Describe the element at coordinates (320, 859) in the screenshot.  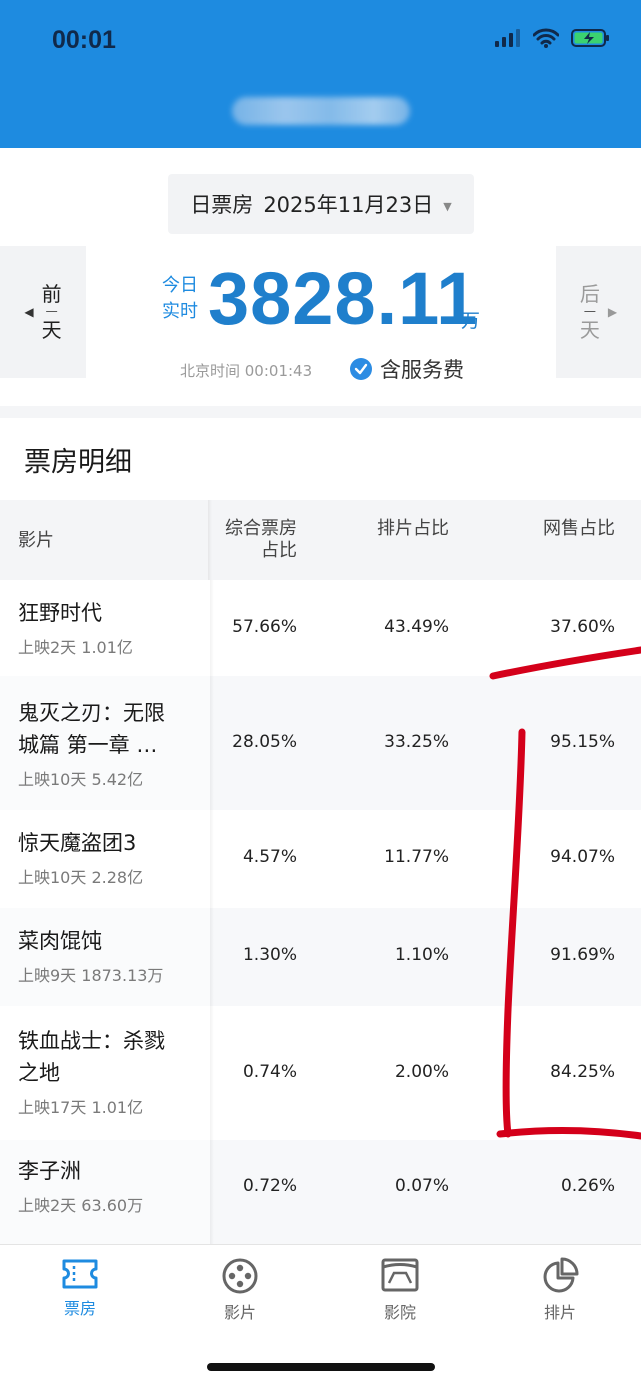
I see `table-row: 惊天魔盗团3 上映10天 2.28亿 4.57% 11.77% 94.07%` at that location.